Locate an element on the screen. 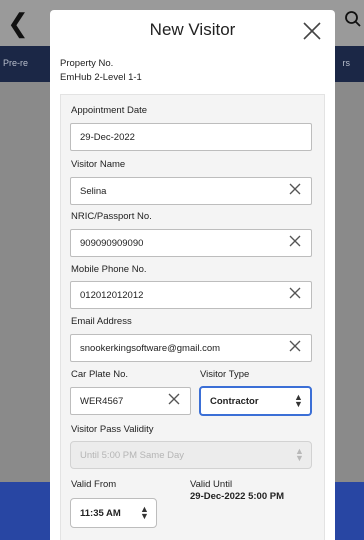  clear-email-button is located at coordinates (295, 348).